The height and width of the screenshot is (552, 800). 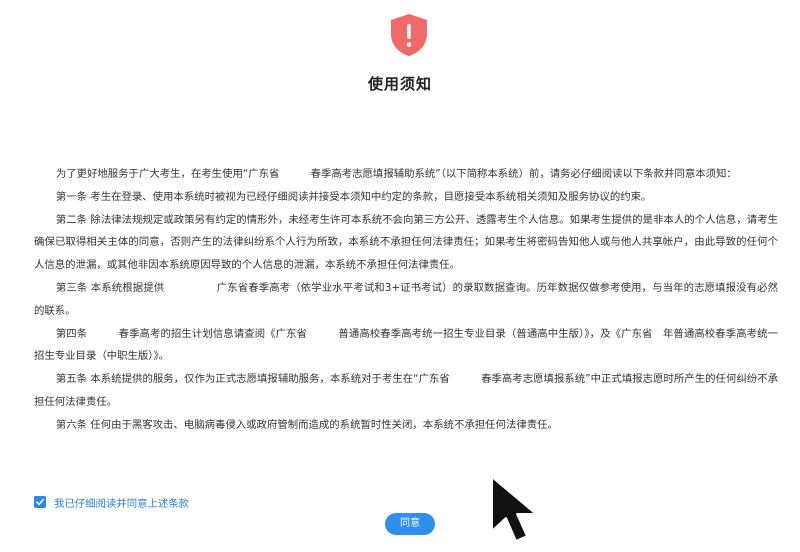 I want to click on check-icon, so click(x=40, y=502).